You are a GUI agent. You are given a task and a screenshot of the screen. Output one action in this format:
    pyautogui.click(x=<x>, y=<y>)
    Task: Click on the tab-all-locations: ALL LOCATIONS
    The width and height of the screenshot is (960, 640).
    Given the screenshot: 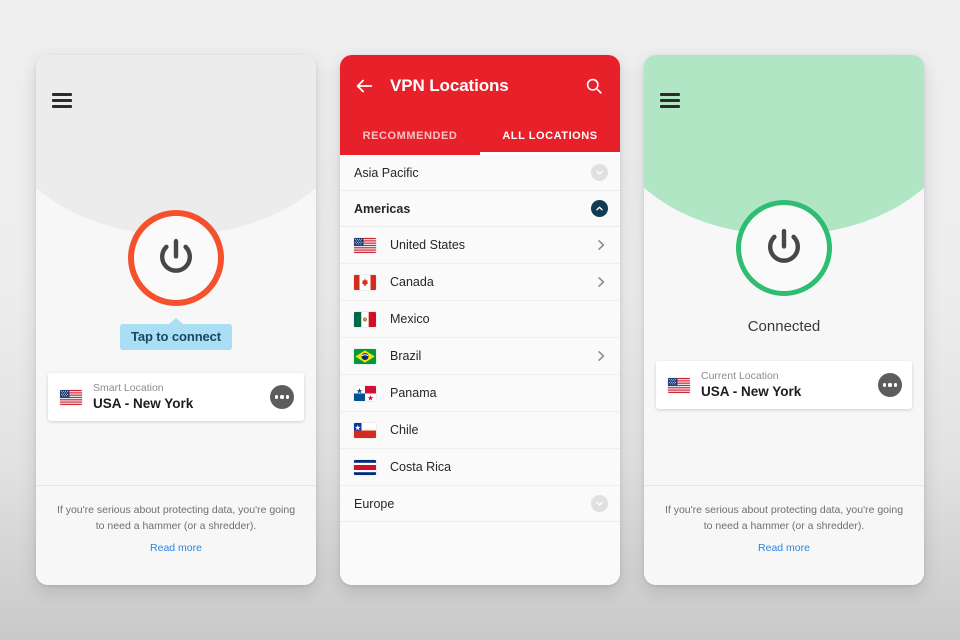 What is the action you would take?
    pyautogui.click(x=550, y=136)
    